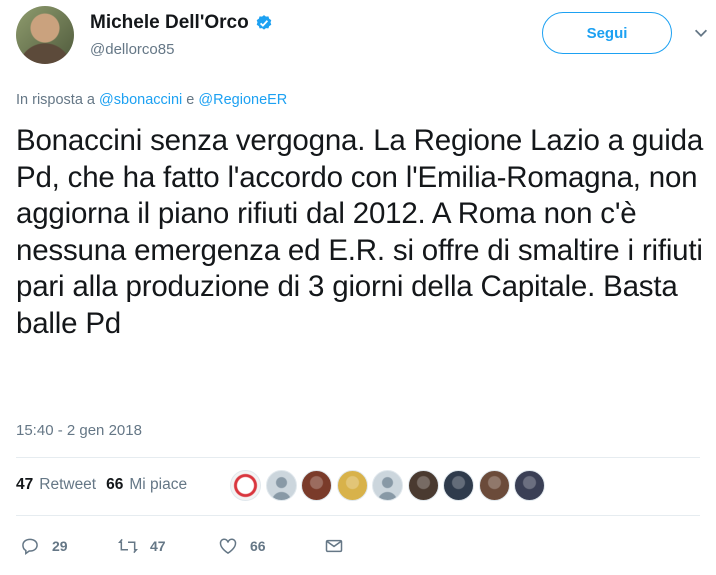 The image size is (716, 575). I want to click on heart-icon, so click(228, 546).